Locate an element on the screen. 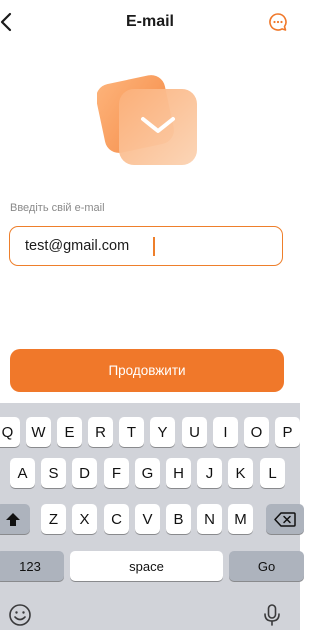  numbers-key: 123 is located at coordinates (32, 566).